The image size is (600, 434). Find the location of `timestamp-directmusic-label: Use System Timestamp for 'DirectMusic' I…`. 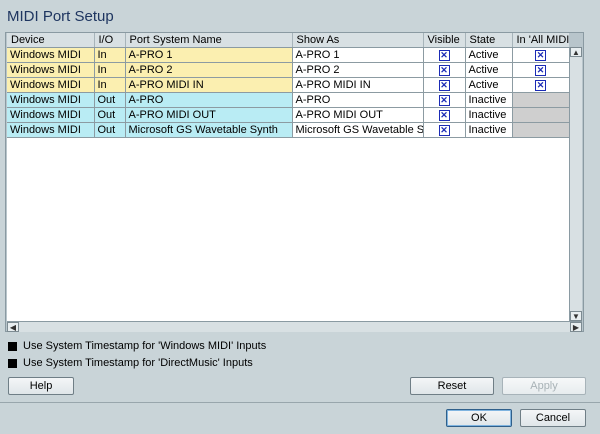

timestamp-directmusic-label: Use System Timestamp for 'DirectMusic' I… is located at coordinates (138, 363).